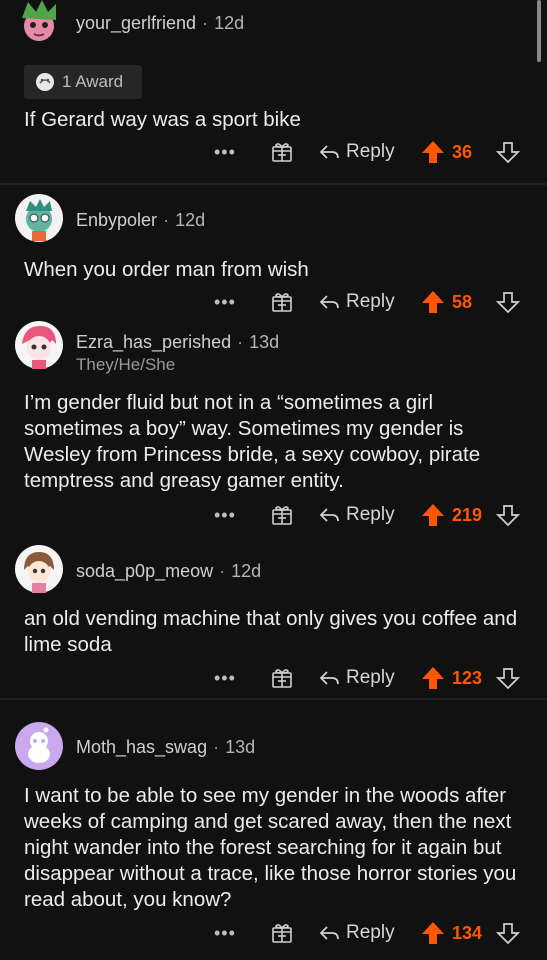 This screenshot has height=960, width=547. What do you see at coordinates (162, 119) in the screenshot?
I see `comment-body: If Gerard way was a sport bike` at bounding box center [162, 119].